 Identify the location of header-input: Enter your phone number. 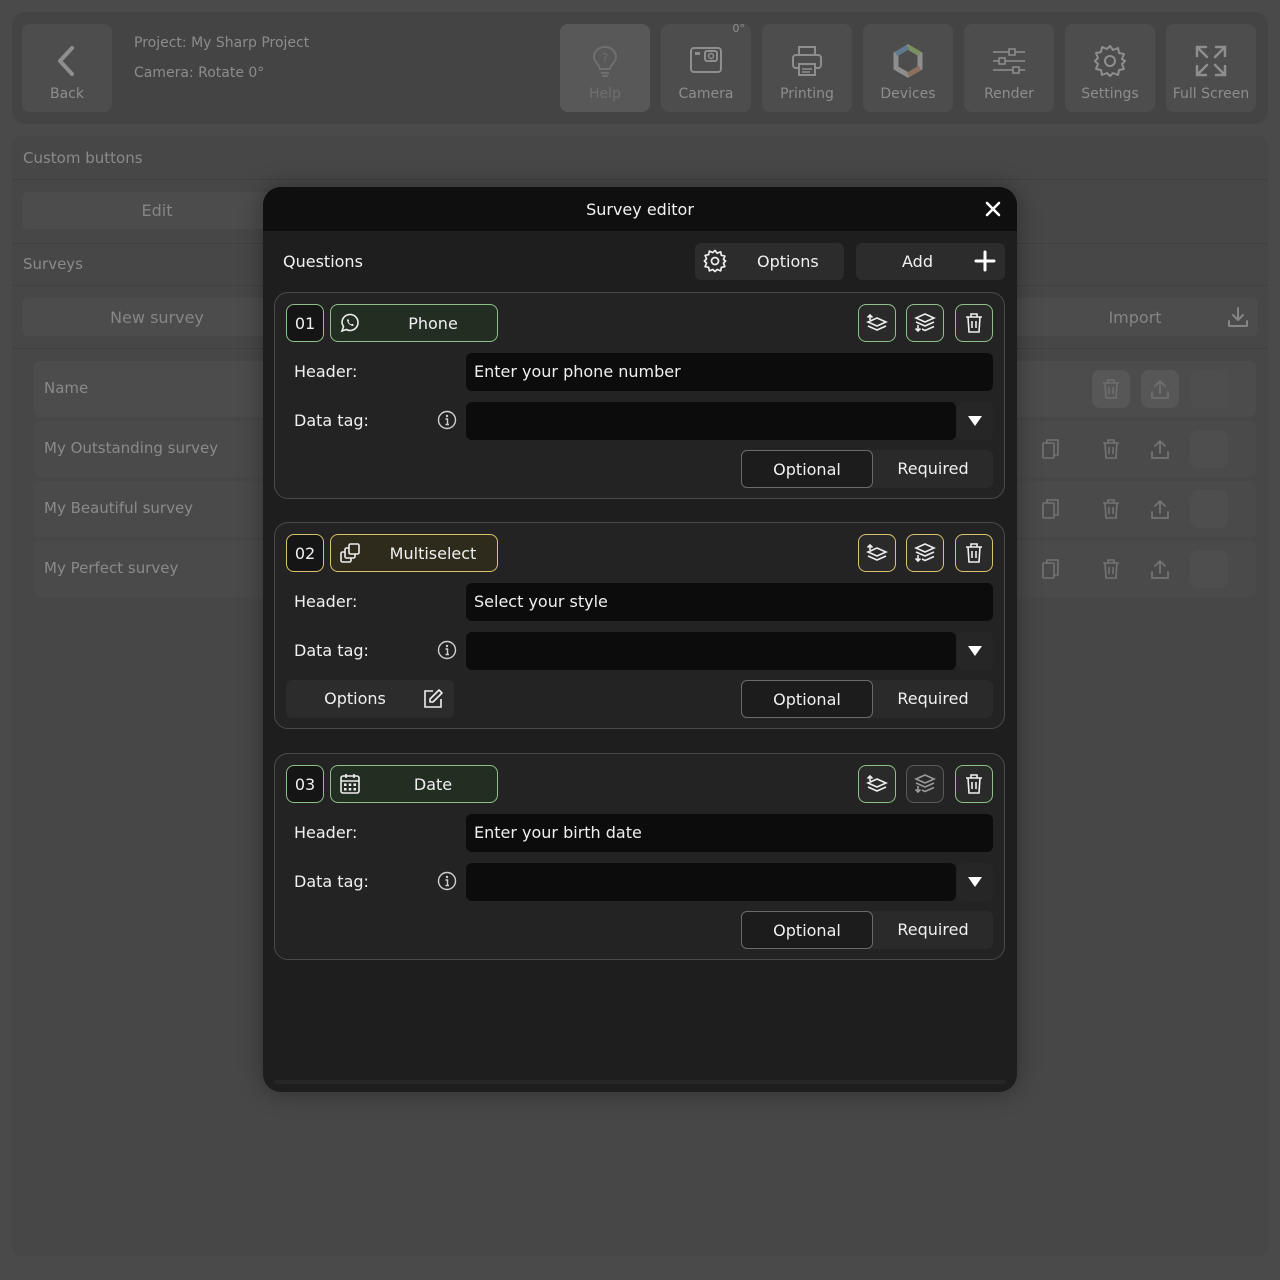
(729, 372).